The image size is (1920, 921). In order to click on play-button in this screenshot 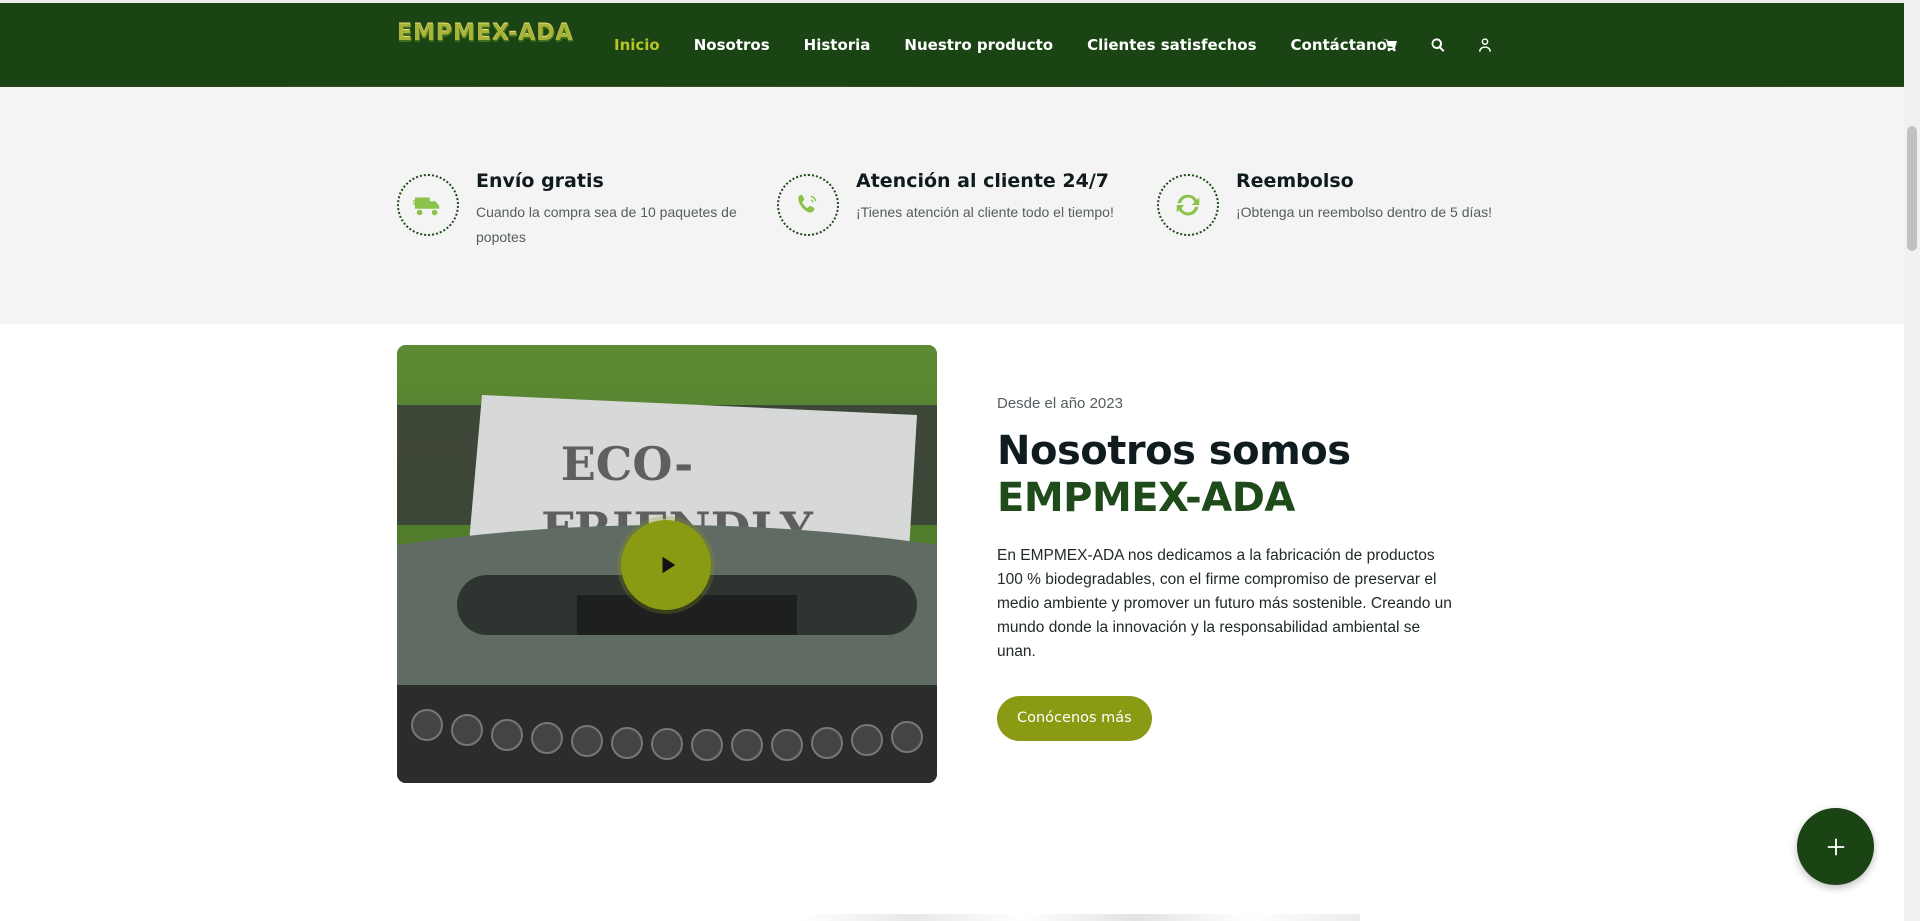, I will do `click(666, 565)`.